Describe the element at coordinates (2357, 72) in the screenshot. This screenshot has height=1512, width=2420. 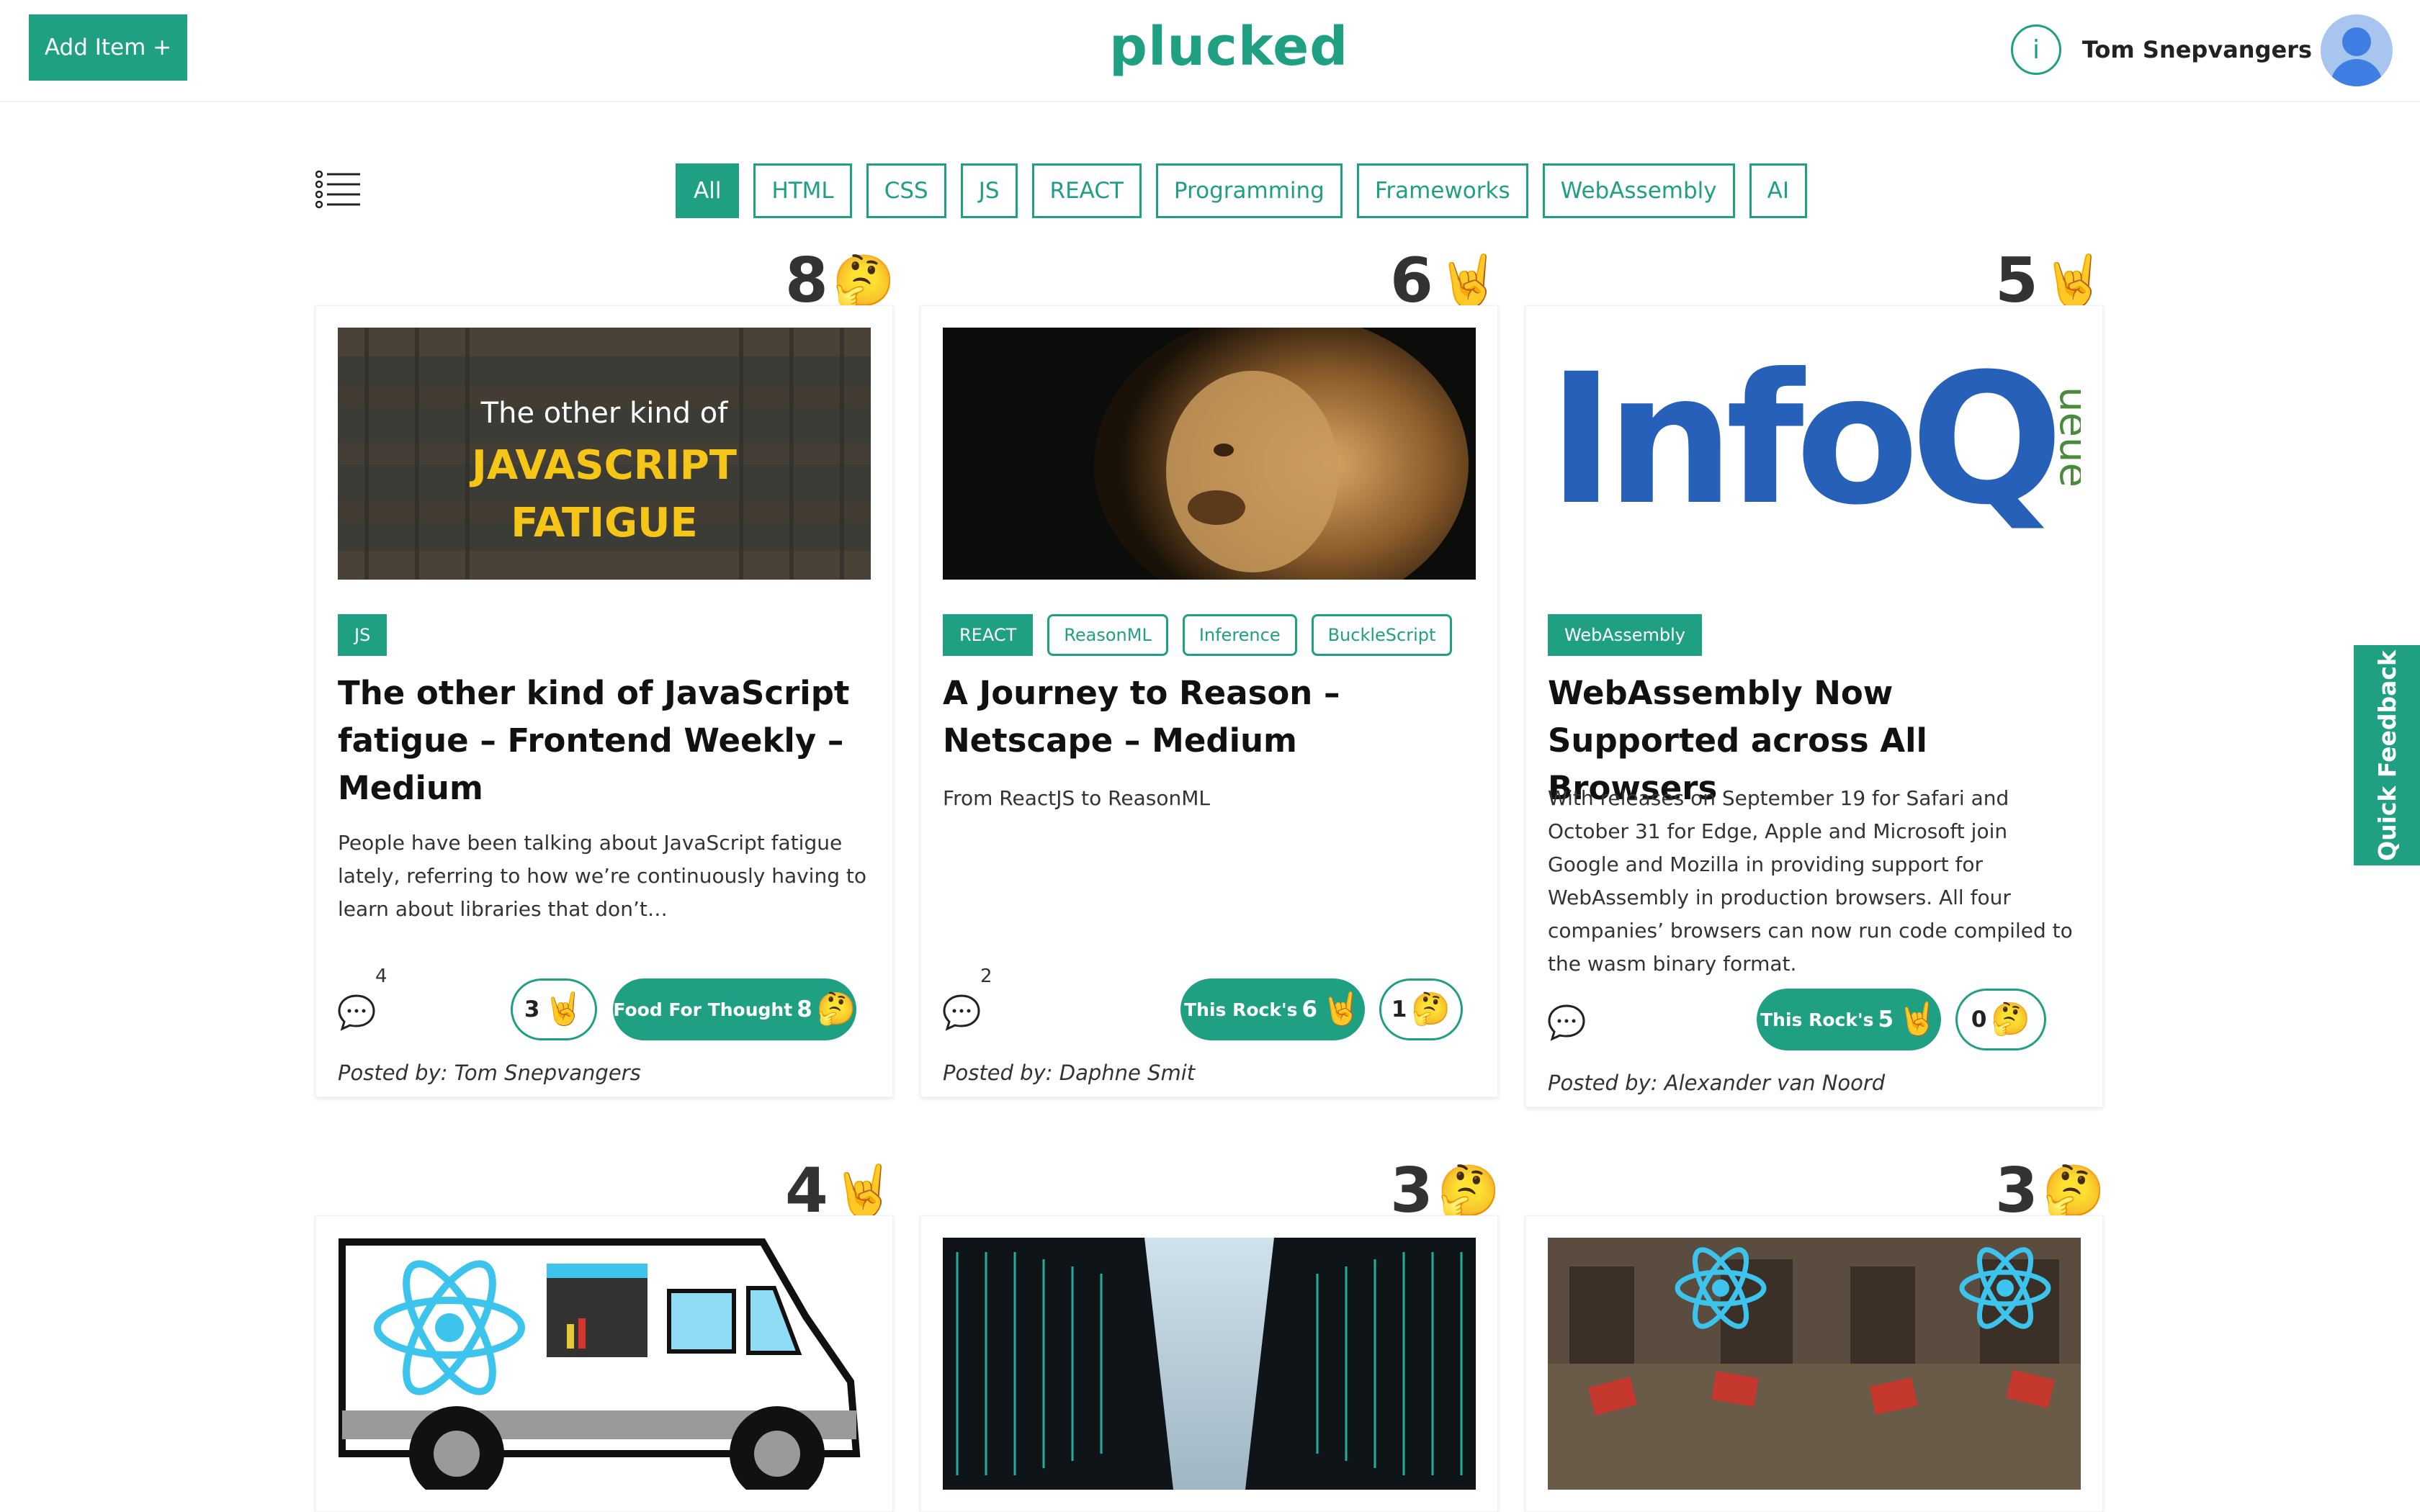
I see `avatar-body` at that location.